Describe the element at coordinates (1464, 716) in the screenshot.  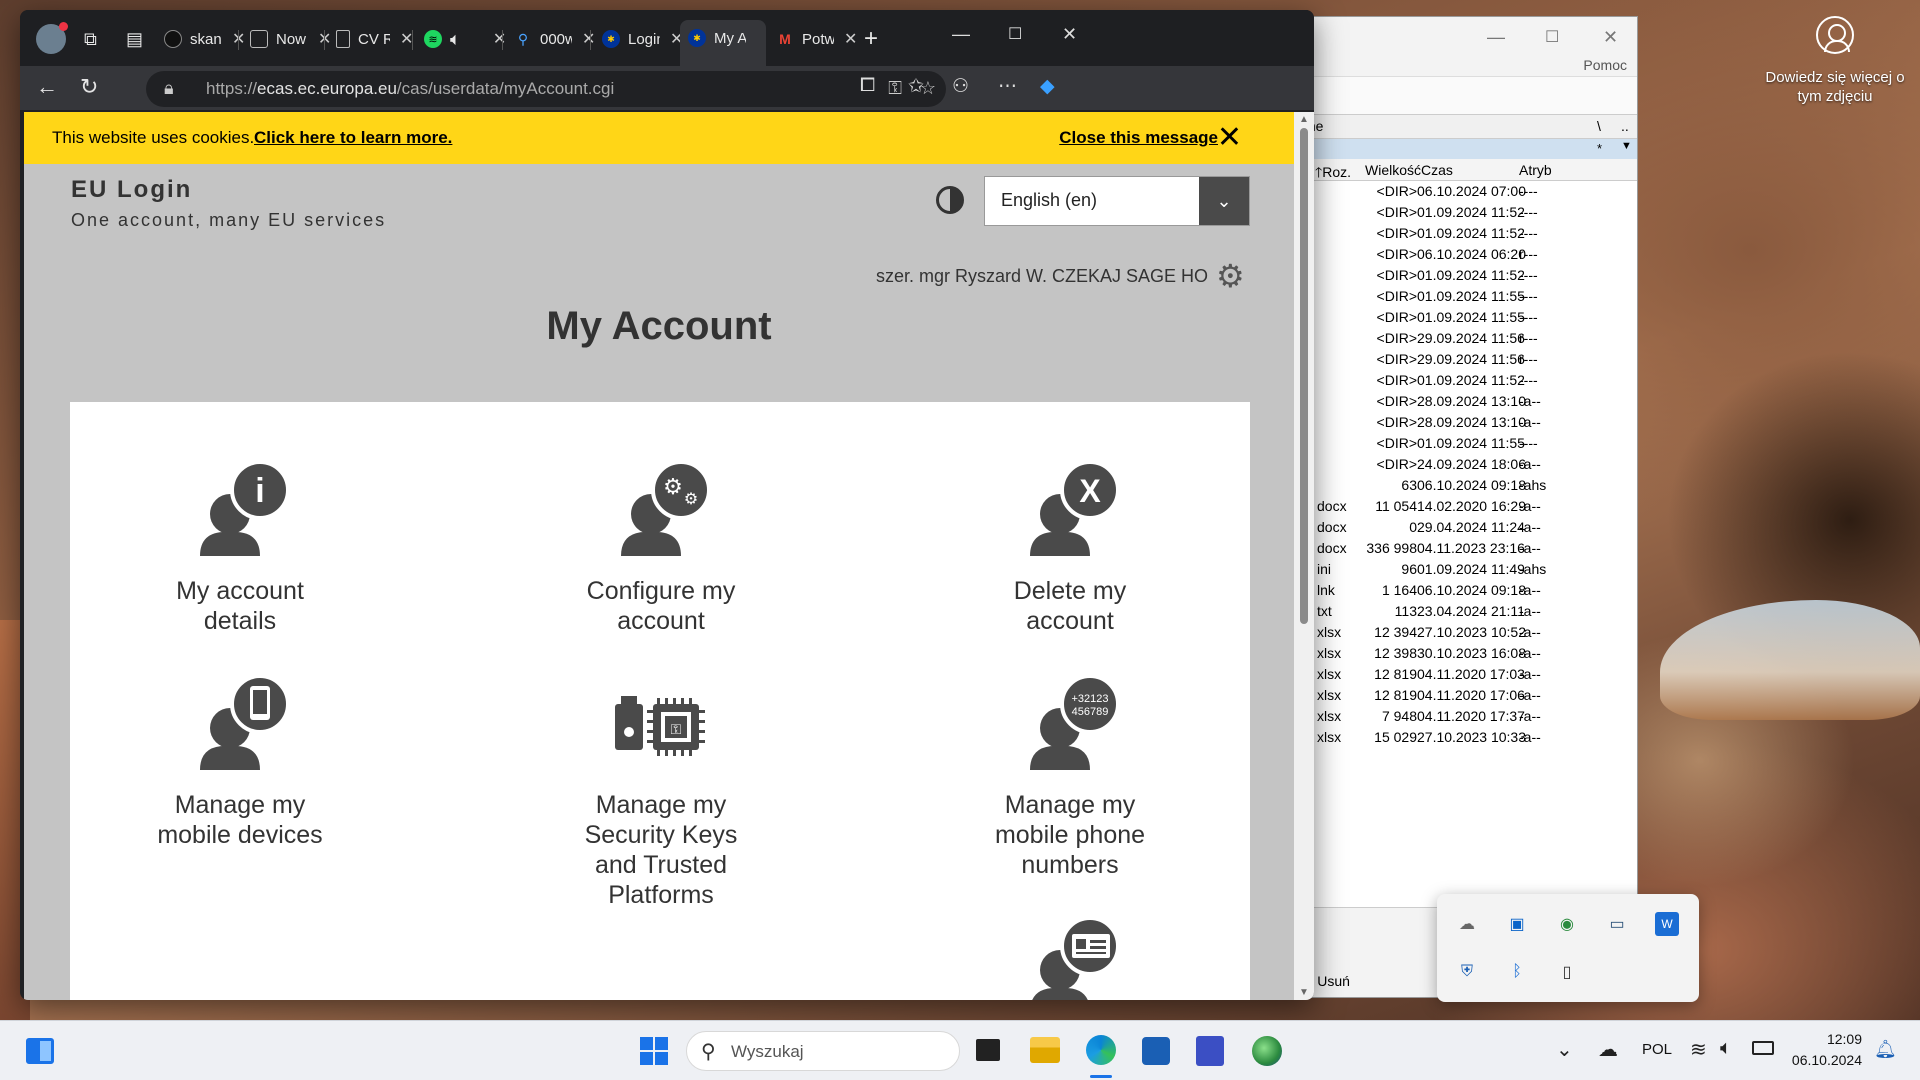
I see `fm-file-row: xlsx 7 948 04.11.2020 17:37 -a--` at that location.